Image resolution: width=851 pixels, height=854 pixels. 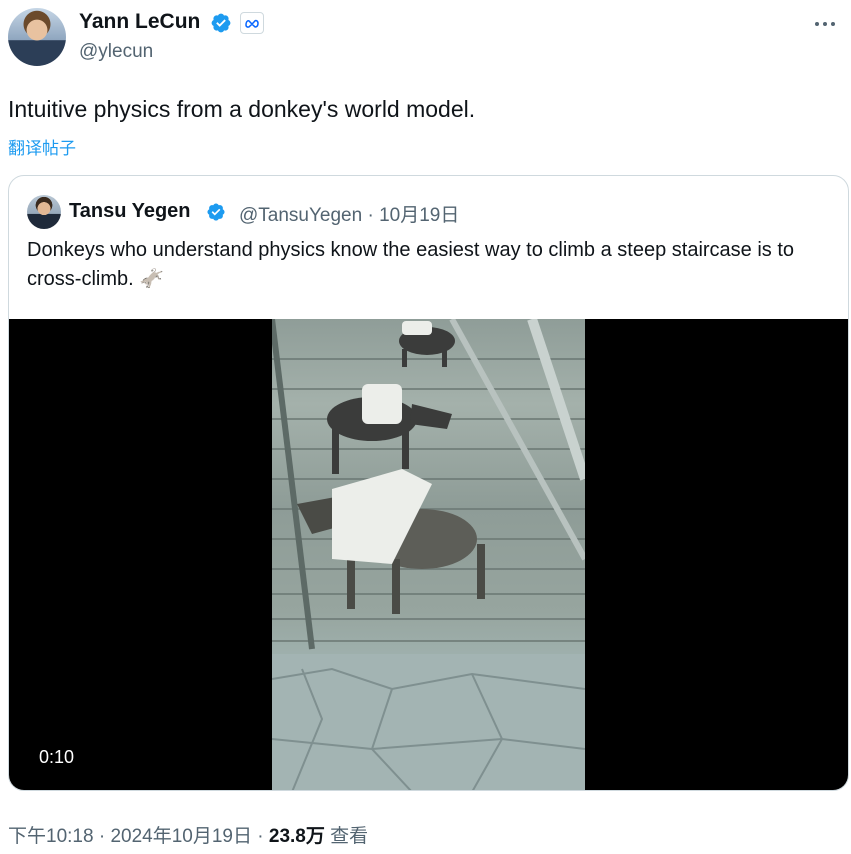 I want to click on quoted-author-handle: @TansuYegen, so click(x=300, y=215).